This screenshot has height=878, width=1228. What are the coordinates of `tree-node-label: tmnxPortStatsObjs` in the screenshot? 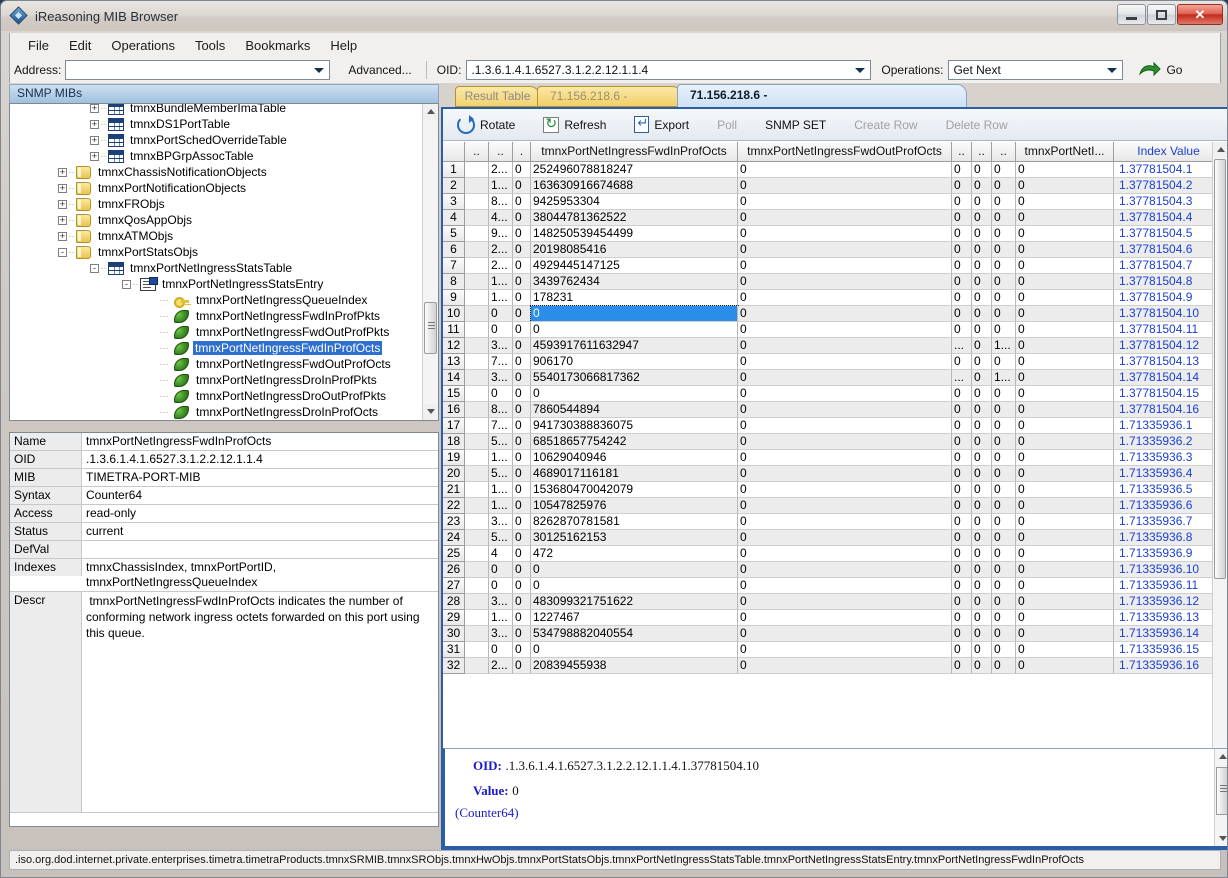 It's located at (146, 252).